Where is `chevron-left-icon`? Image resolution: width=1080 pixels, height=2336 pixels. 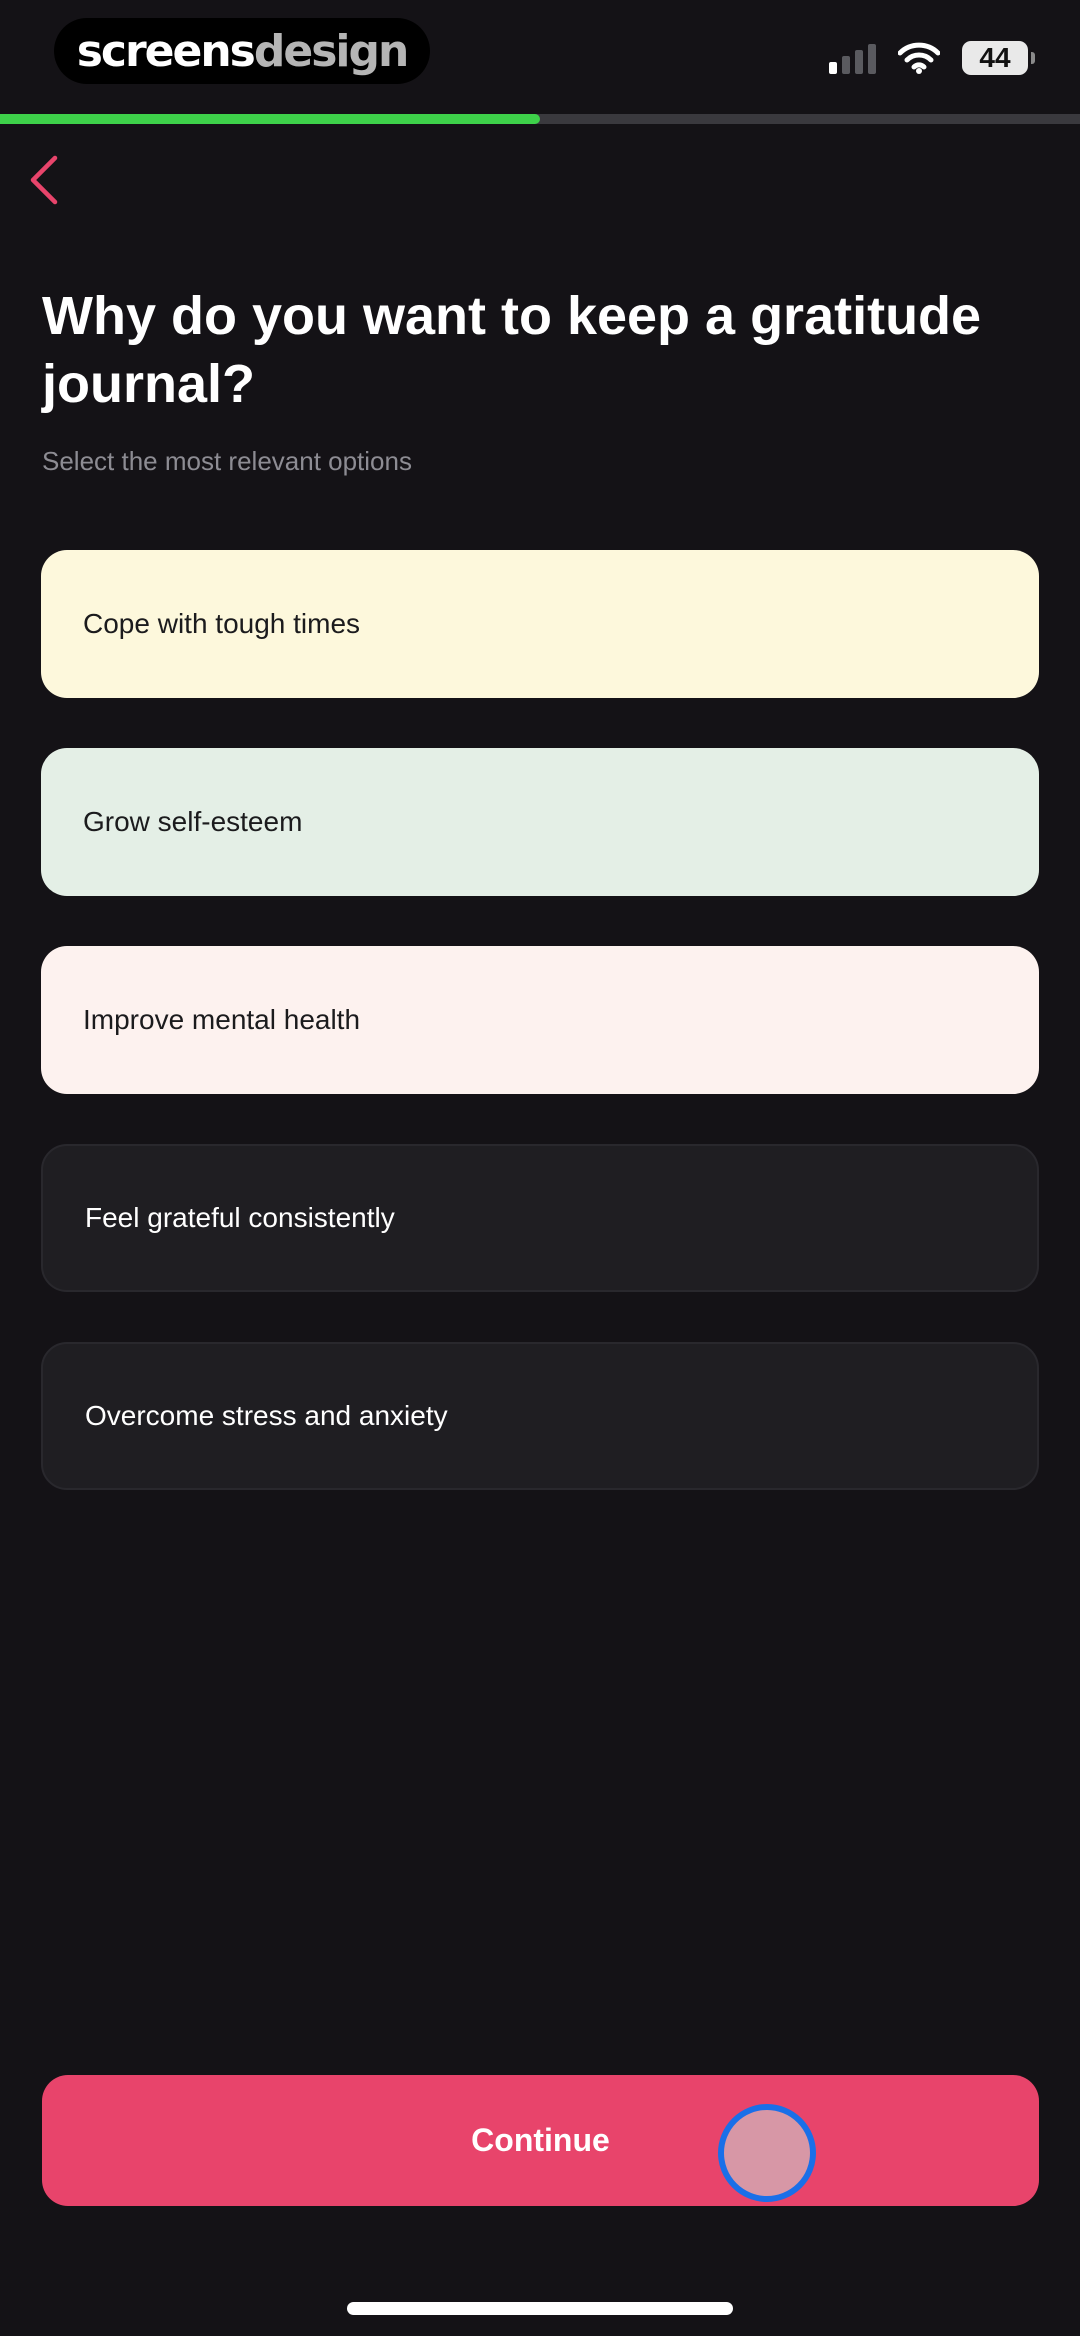
chevron-left-icon is located at coordinates (44, 180).